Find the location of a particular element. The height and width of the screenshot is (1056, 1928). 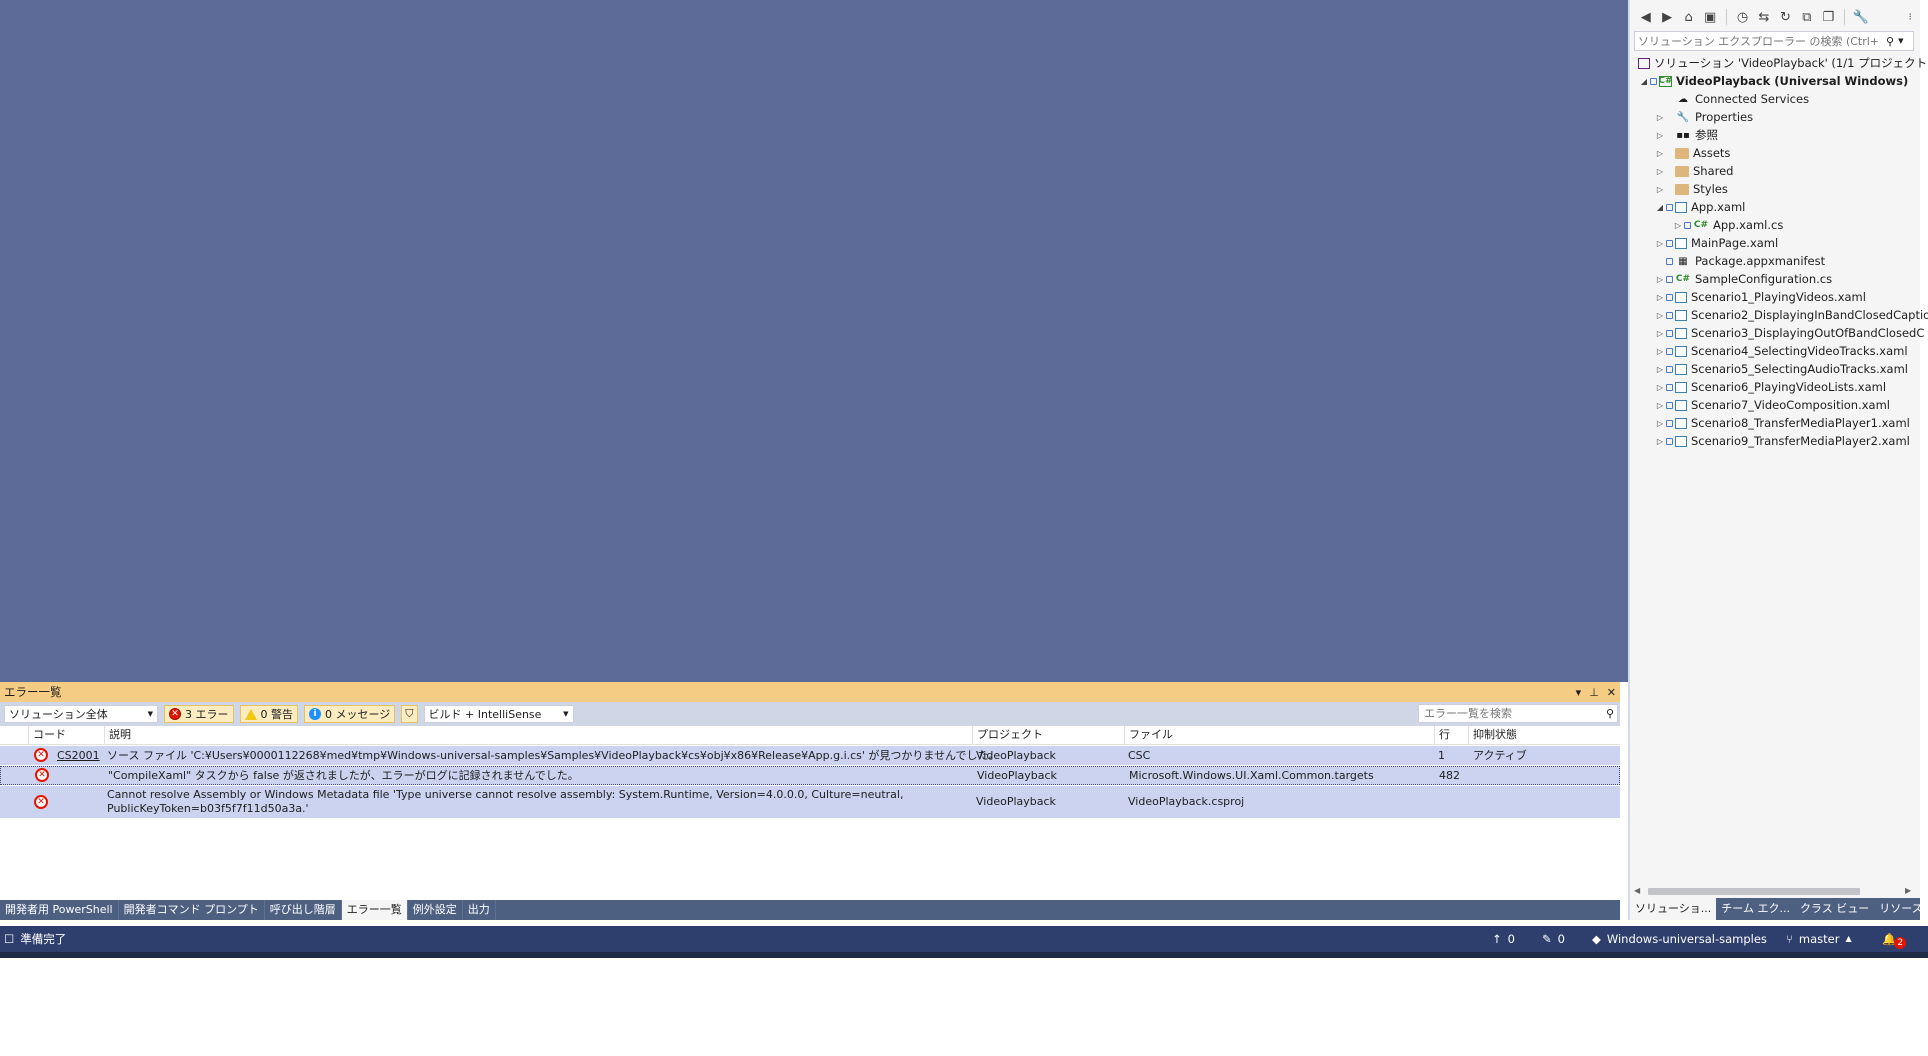

errors-filter-button: ✕ 3 エラー is located at coordinates (199, 714).